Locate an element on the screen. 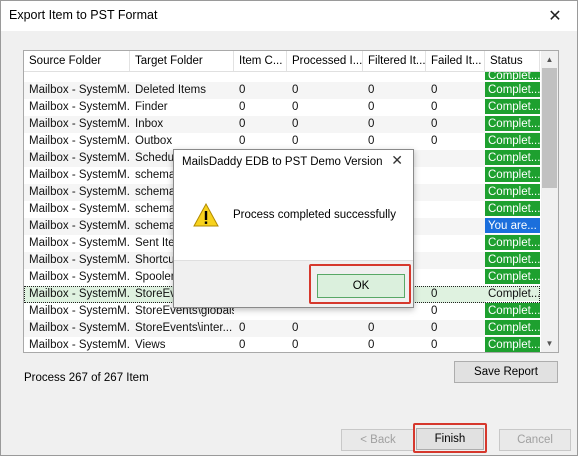  cell-target-folder: Outbox is located at coordinates (154, 141).